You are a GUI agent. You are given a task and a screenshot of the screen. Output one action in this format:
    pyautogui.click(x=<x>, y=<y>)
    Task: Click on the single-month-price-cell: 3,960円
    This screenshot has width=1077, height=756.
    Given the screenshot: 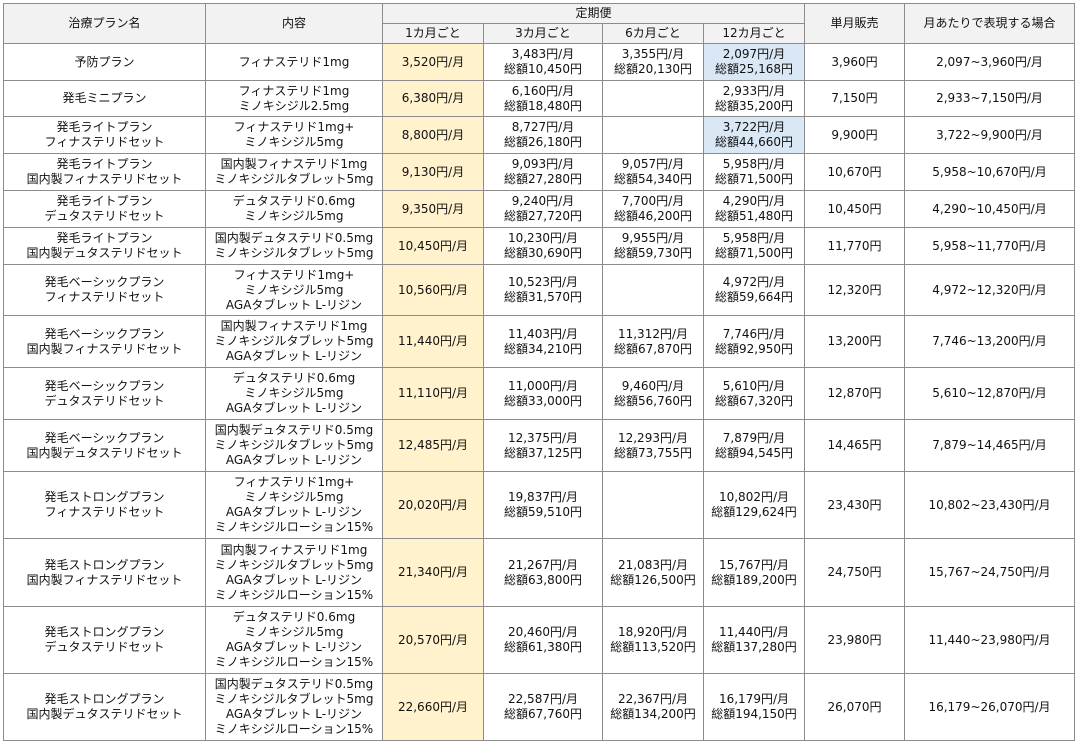 What is the action you would take?
    pyautogui.click(x=854, y=62)
    